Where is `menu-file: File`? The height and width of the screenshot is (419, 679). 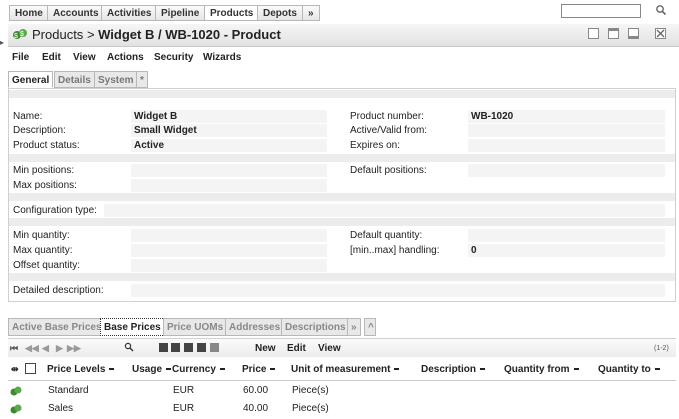 menu-file: File is located at coordinates (20, 57).